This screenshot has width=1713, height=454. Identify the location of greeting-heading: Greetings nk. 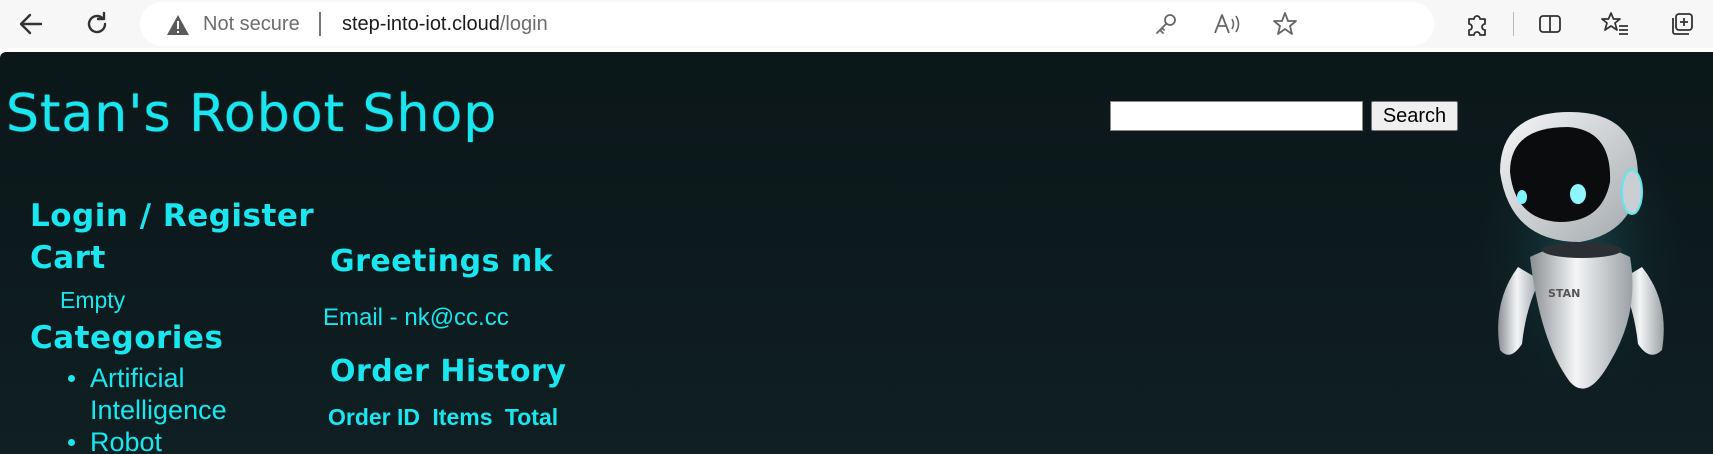
(442, 261).